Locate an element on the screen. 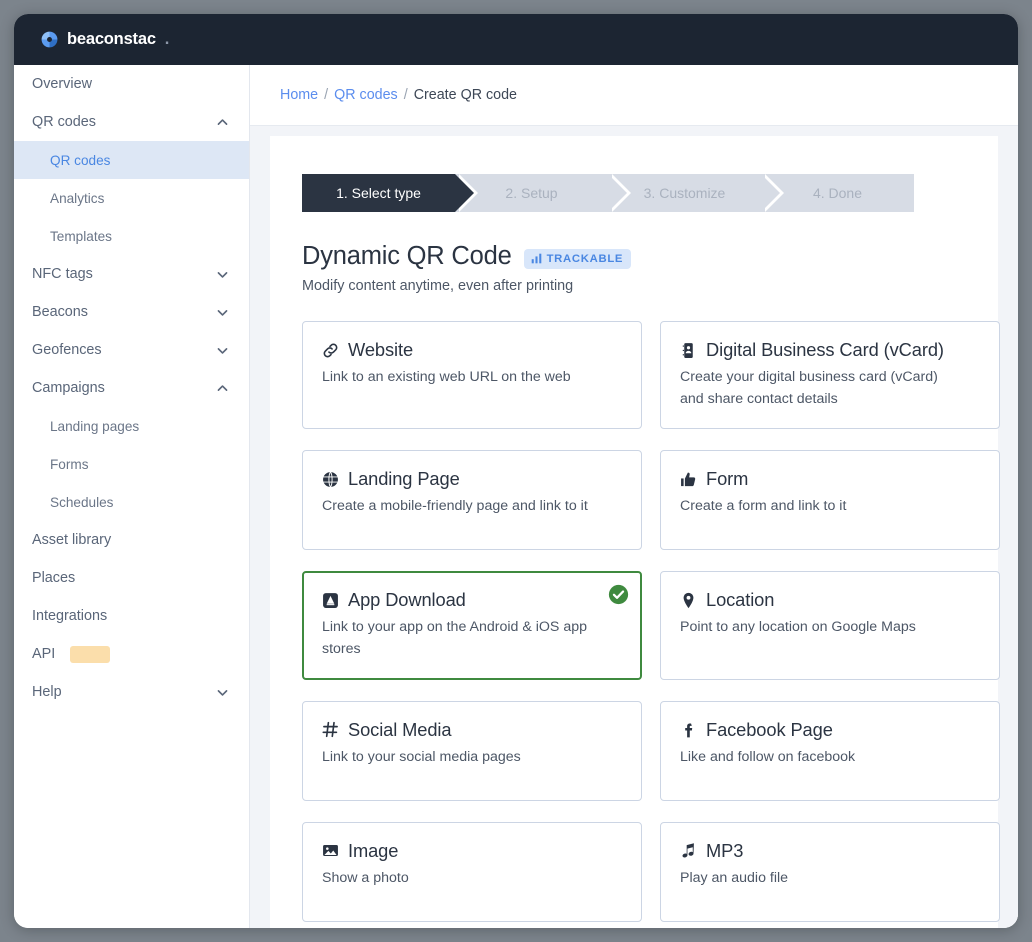 Image resolution: width=1032 pixels, height=942 pixels. sidebar-item-forms: Forms is located at coordinates (131, 464).